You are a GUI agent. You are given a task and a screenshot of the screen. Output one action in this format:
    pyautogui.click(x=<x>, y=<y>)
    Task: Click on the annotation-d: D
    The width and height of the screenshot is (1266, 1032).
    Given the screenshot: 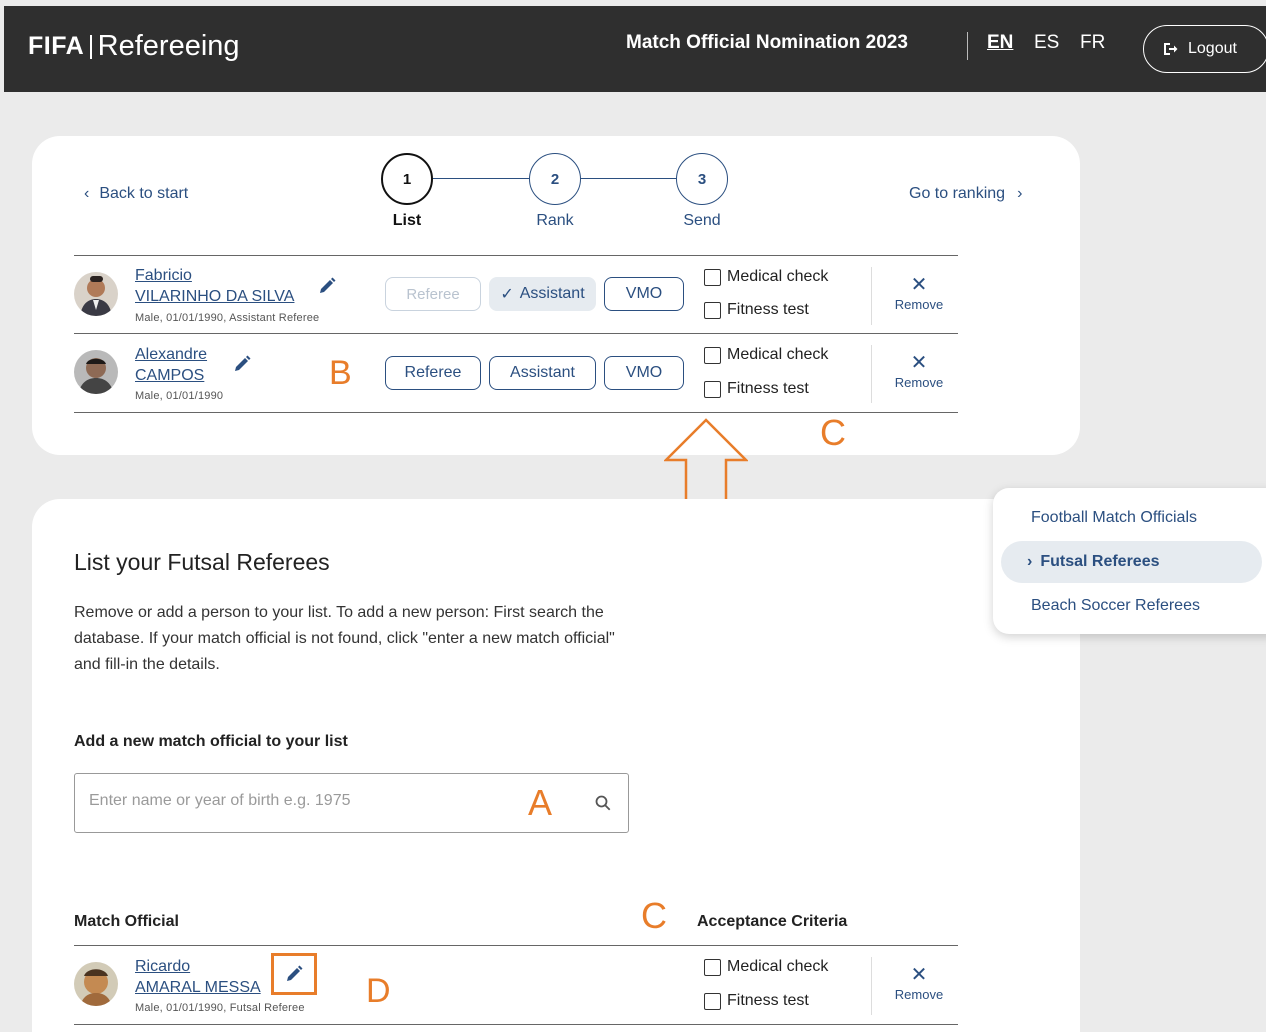 What is the action you would take?
    pyautogui.click(x=378, y=991)
    